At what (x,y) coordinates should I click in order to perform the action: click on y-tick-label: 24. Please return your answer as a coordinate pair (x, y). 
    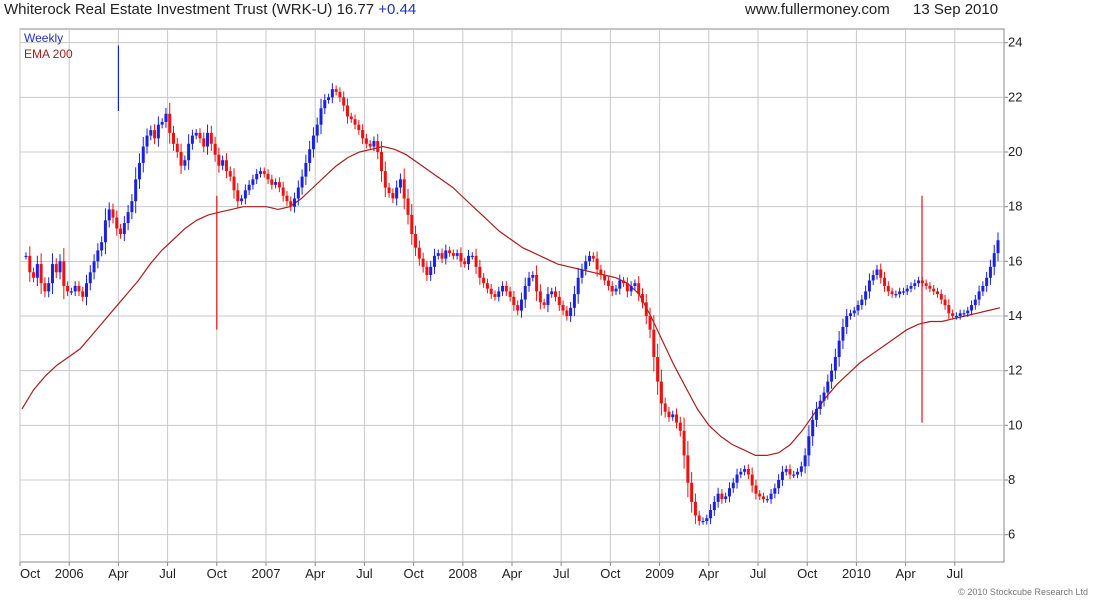
    Looking at the image, I should click on (1015, 42).